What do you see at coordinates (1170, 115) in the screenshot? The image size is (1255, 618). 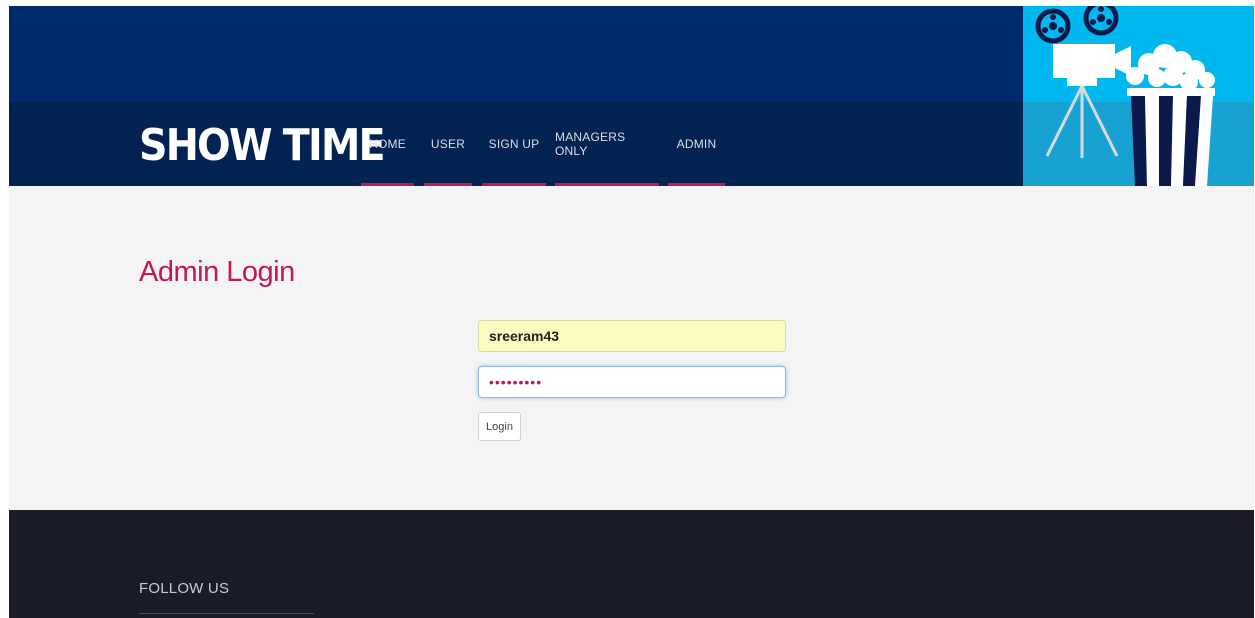 I see `popcorn-icon` at bounding box center [1170, 115].